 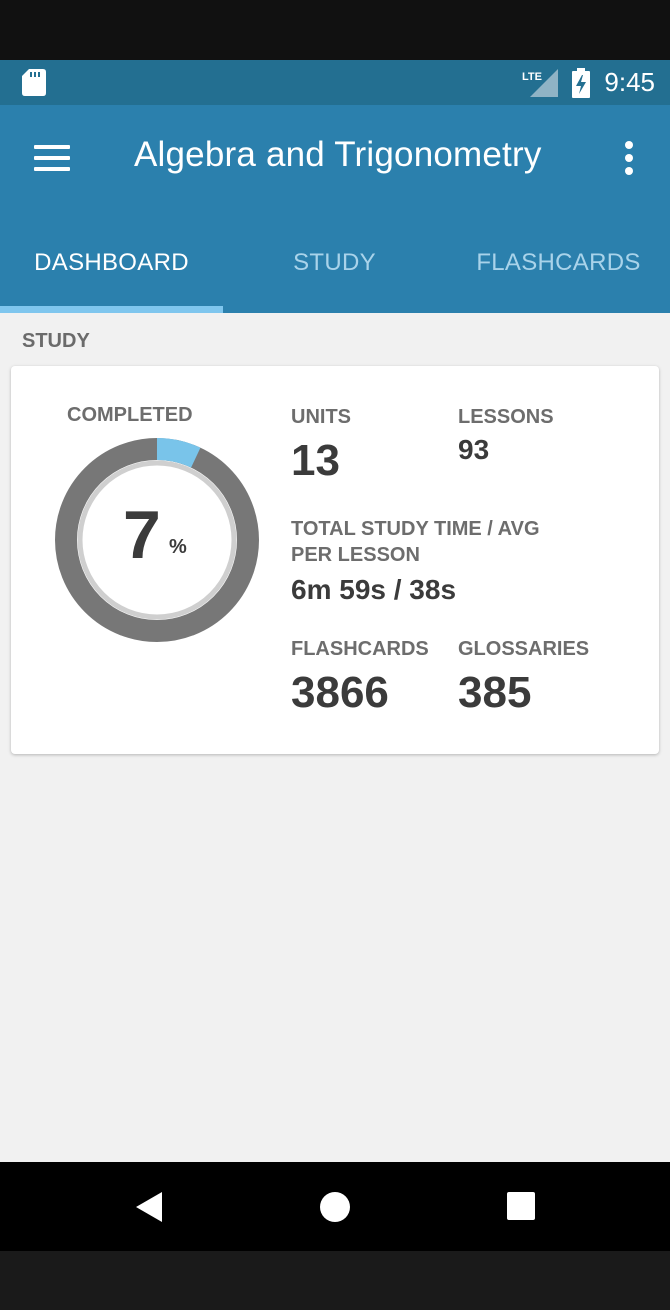 What do you see at coordinates (558, 274) in the screenshot?
I see `tab-flashcards: FLASHCARDS` at bounding box center [558, 274].